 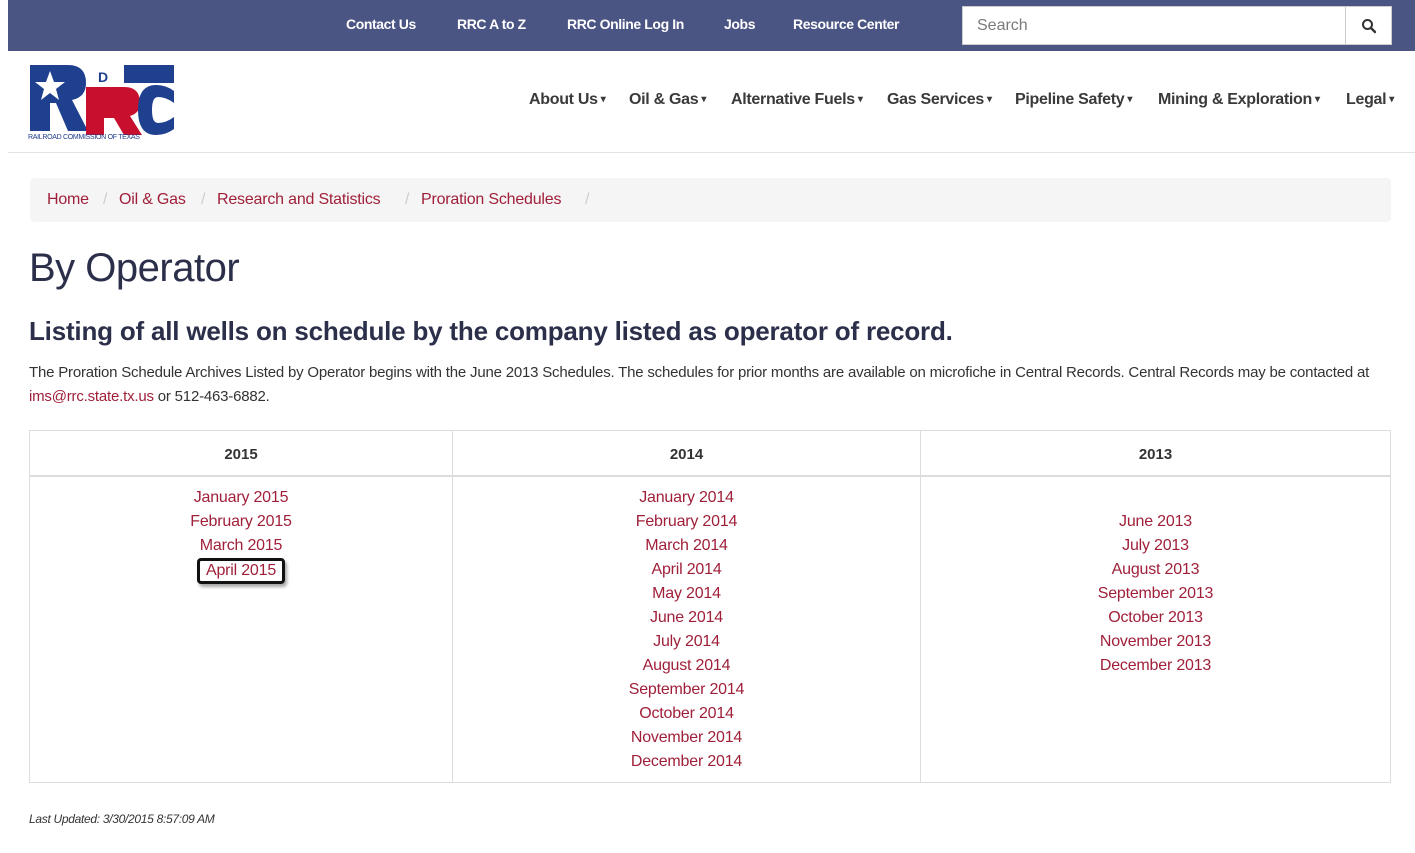 What do you see at coordinates (152, 200) in the screenshot?
I see `breadcrumb-oil-gas: Oil & Gas` at bounding box center [152, 200].